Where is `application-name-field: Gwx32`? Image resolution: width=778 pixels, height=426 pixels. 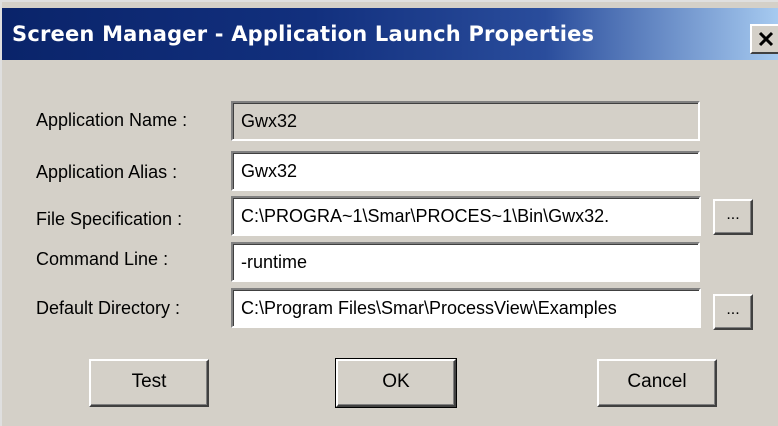
application-name-field: Gwx32 is located at coordinates (465, 121).